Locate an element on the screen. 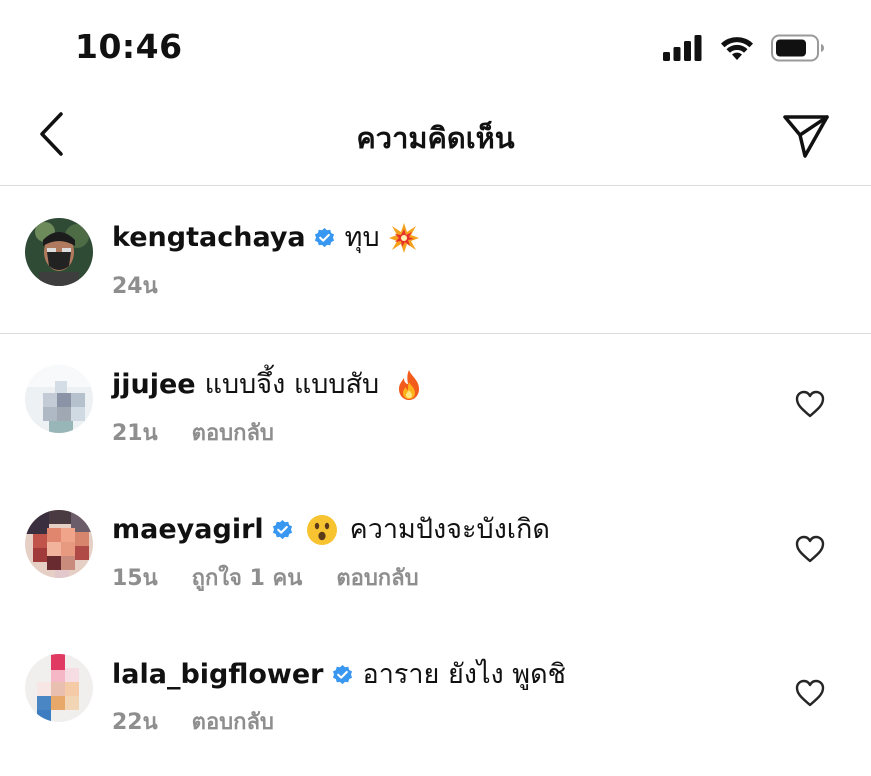 This screenshot has height=776, width=871. share-button is located at coordinates (806, 138).